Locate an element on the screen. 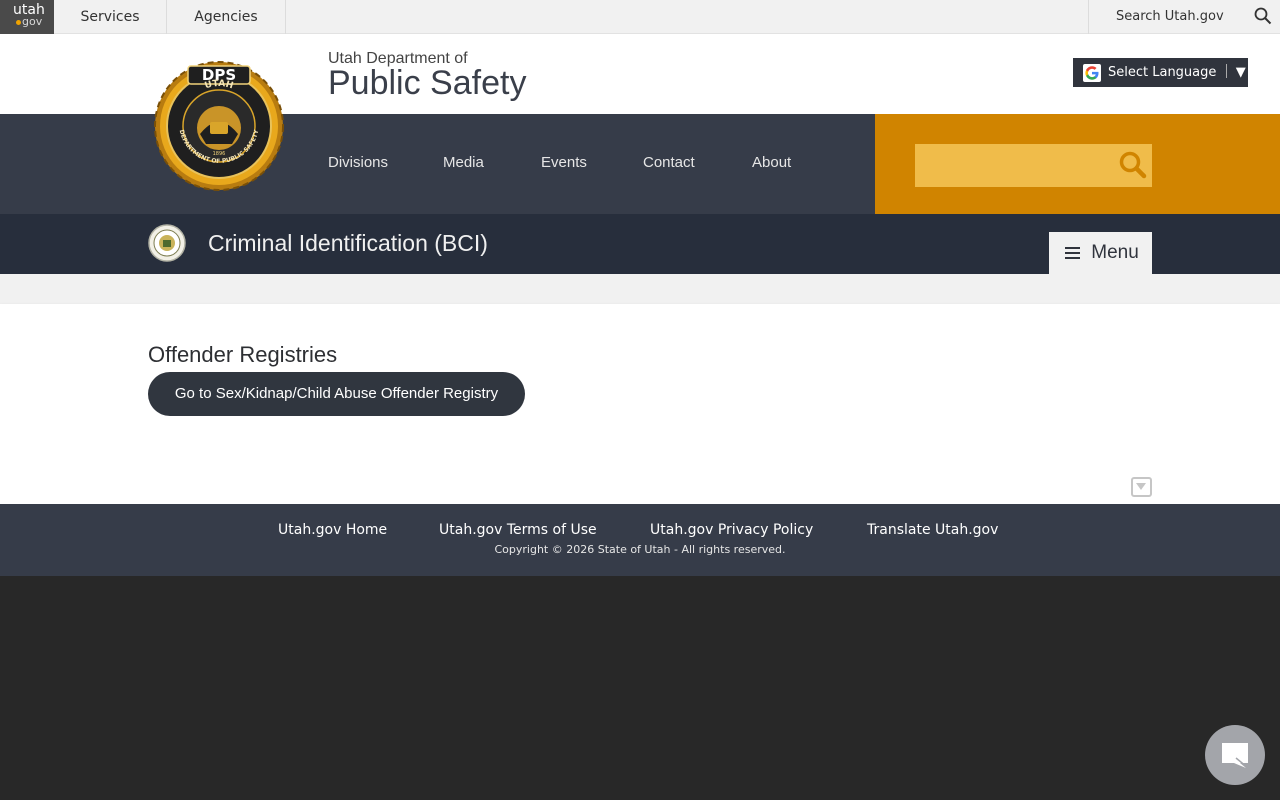 This screenshot has width=1280, height=800. google-icon is located at coordinates (1092, 73).